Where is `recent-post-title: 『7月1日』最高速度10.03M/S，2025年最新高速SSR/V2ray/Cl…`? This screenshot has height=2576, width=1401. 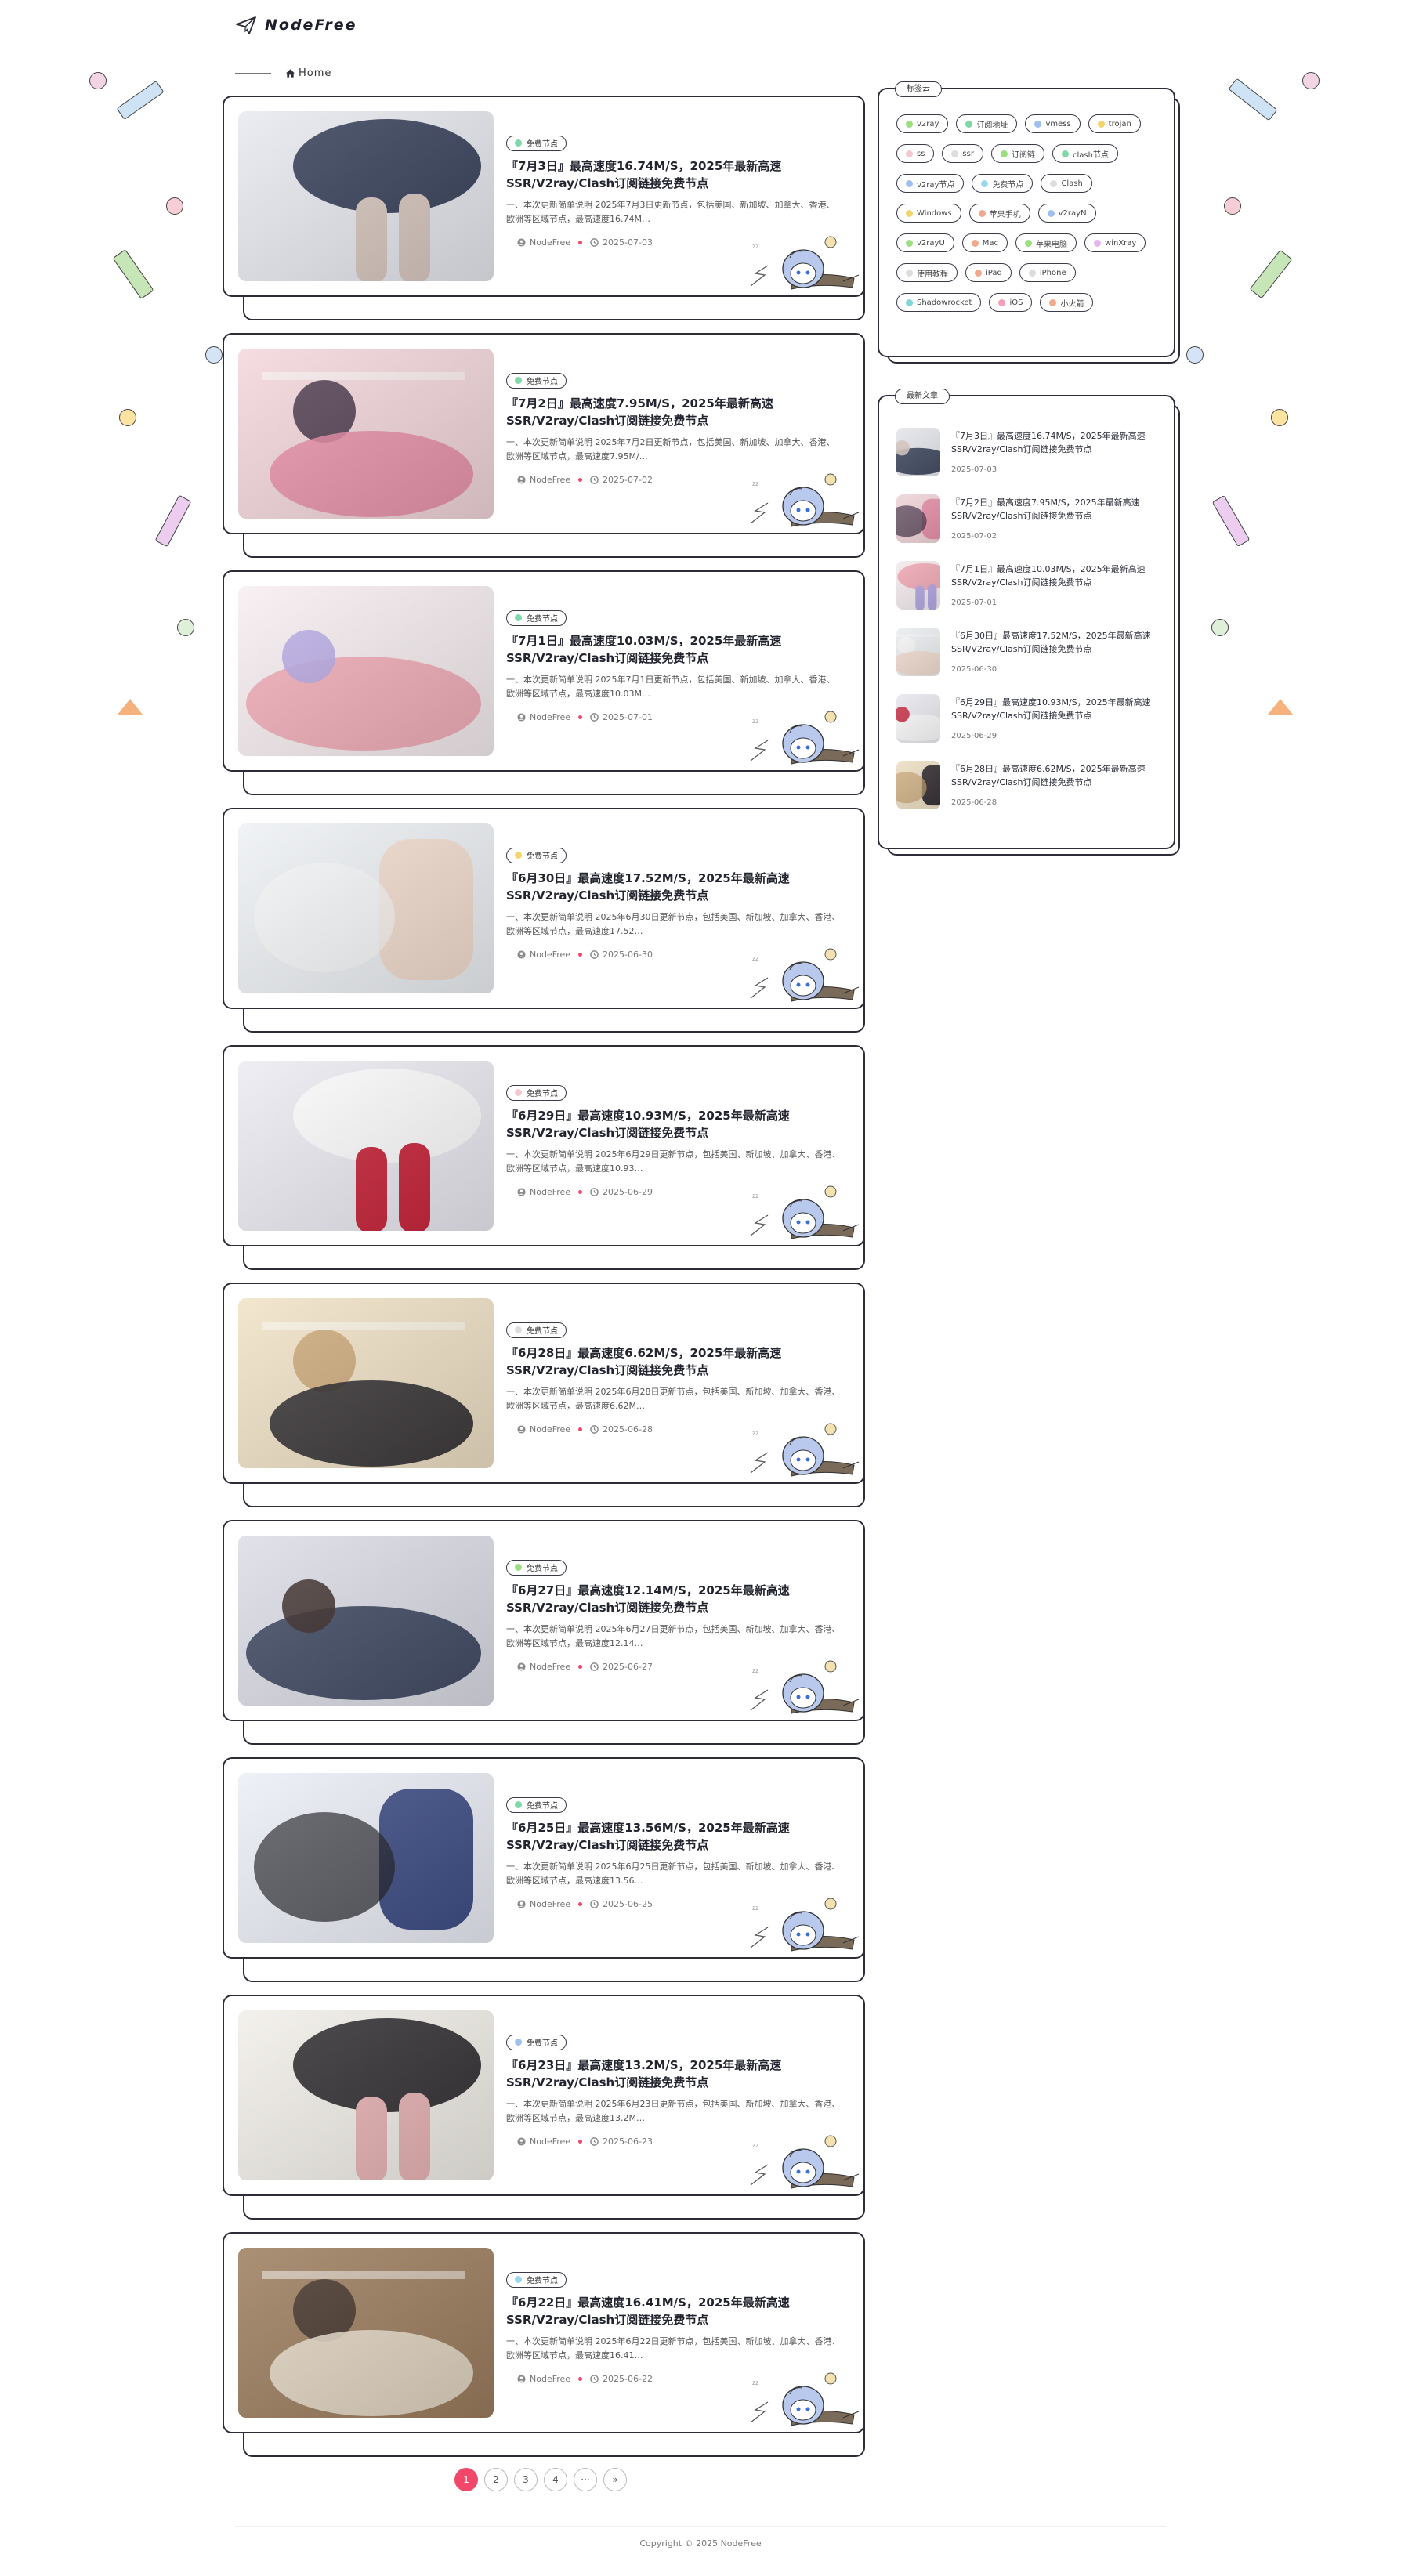 recent-post-title: 『7月1日』最高速度10.03M/S，2025年最新高速SSR/V2ray/Cl… is located at coordinates (1054, 576).